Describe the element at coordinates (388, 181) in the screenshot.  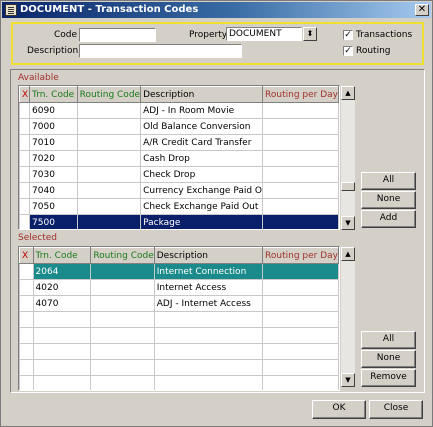
I see `add-all-button: All` at that location.